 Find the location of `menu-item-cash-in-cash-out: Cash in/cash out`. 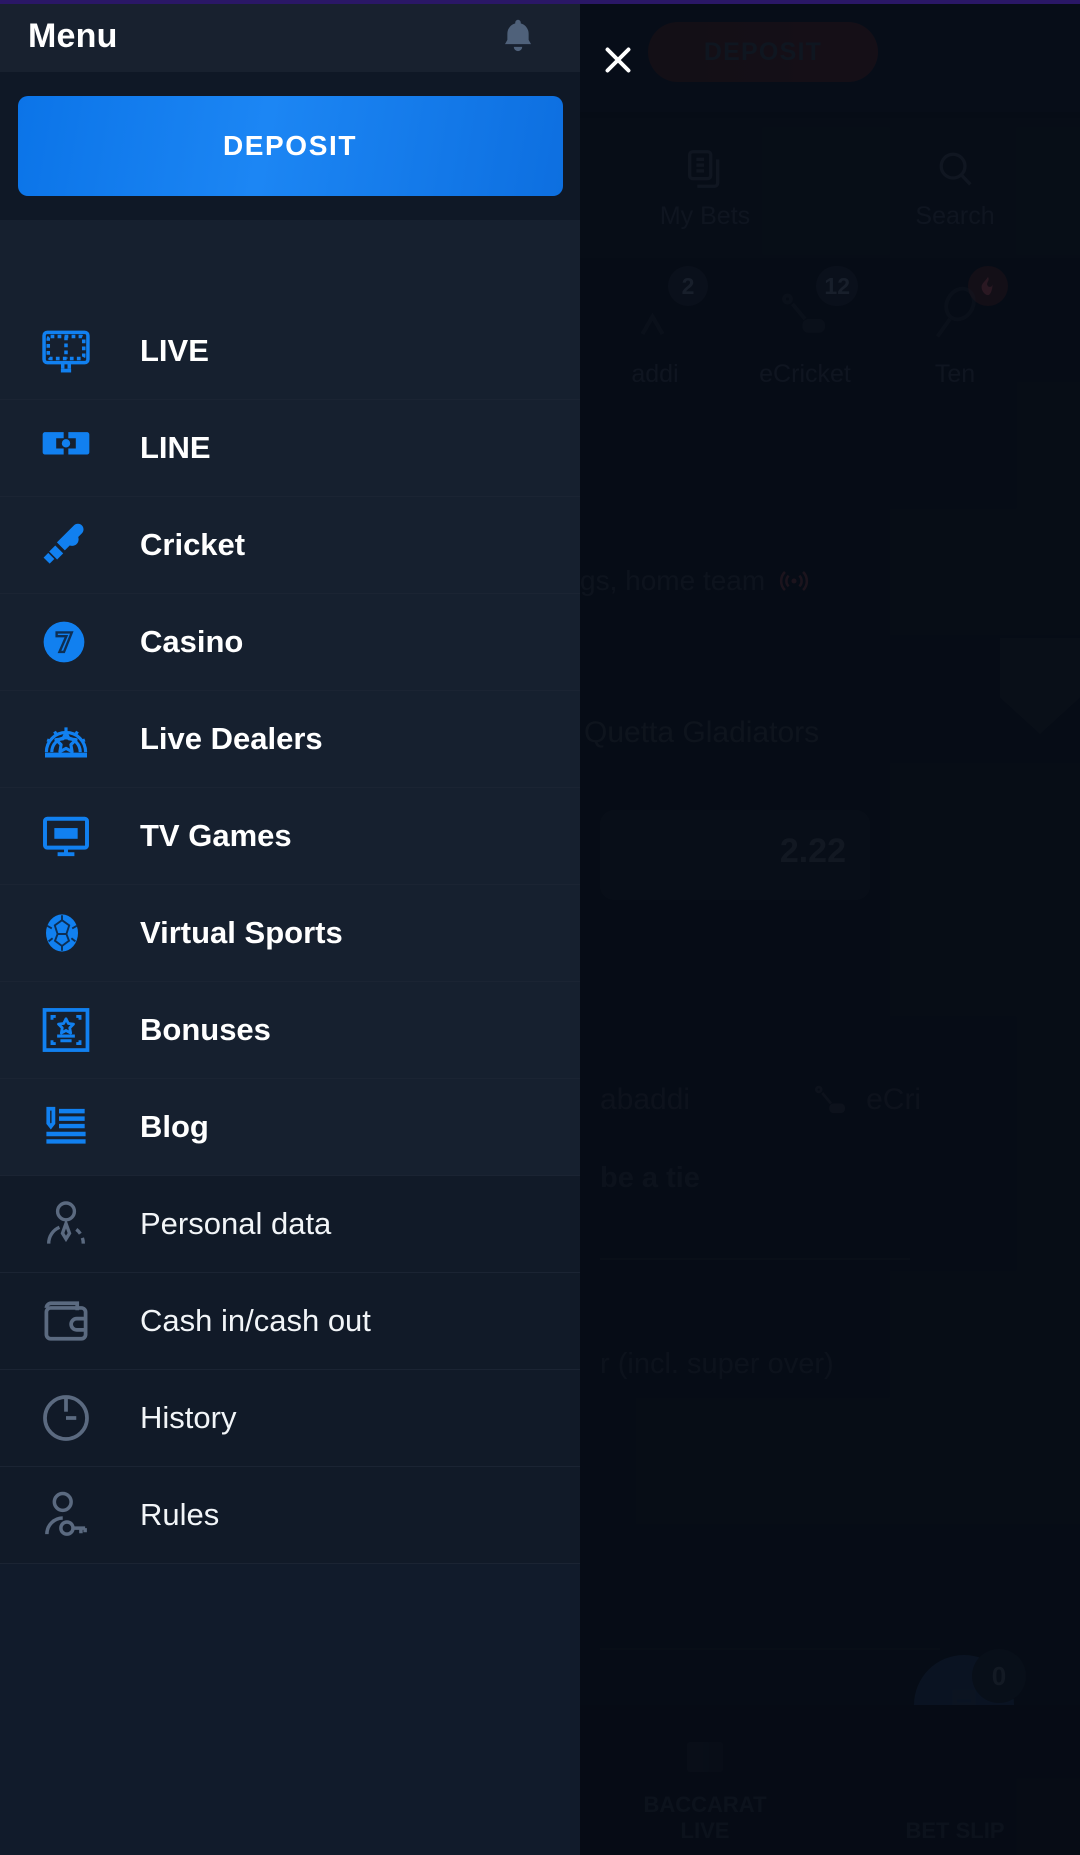

menu-item-cash-in-cash-out: Cash in/cash out is located at coordinates (290, 1321).